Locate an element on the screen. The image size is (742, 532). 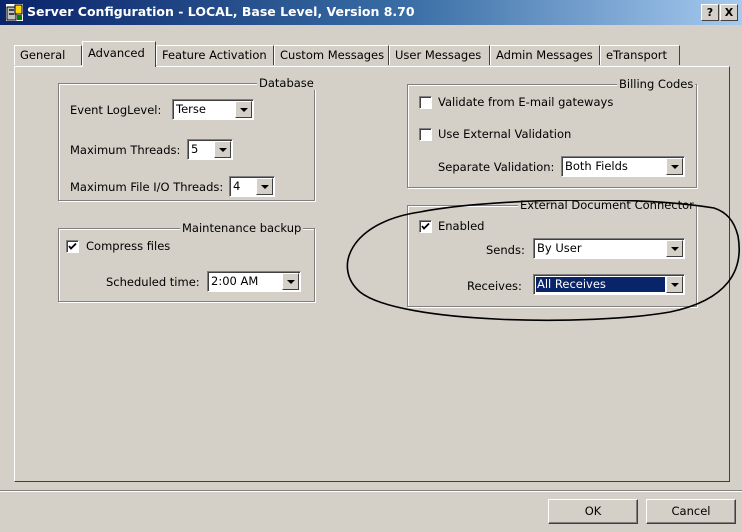
separate-validation-label: Separate Validation: is located at coordinates (496, 167).